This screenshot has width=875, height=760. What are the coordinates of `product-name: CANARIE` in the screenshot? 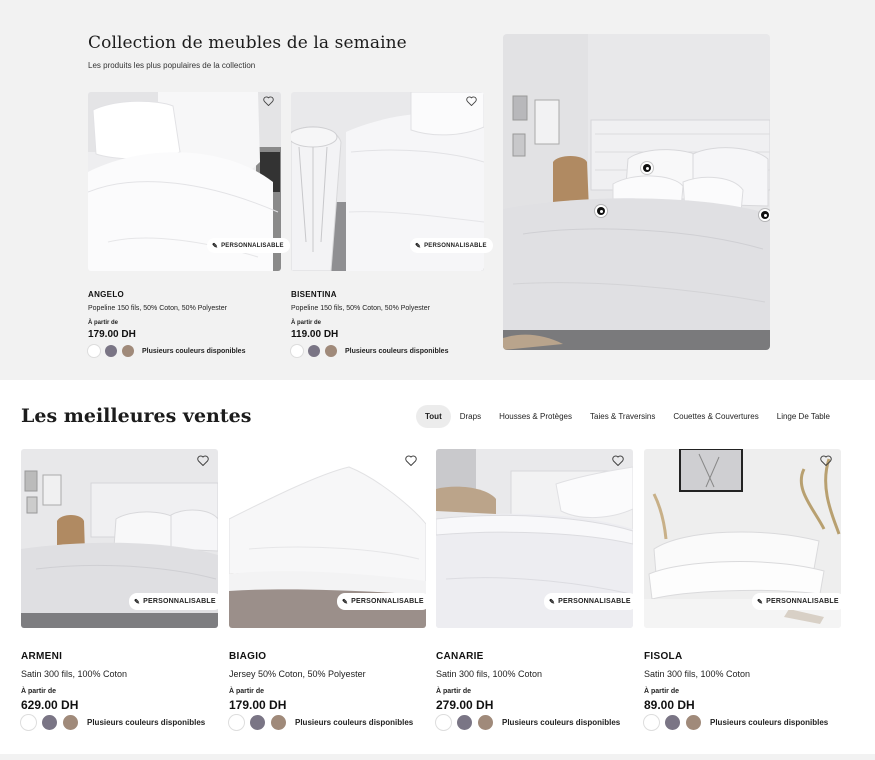 It's located at (460, 656).